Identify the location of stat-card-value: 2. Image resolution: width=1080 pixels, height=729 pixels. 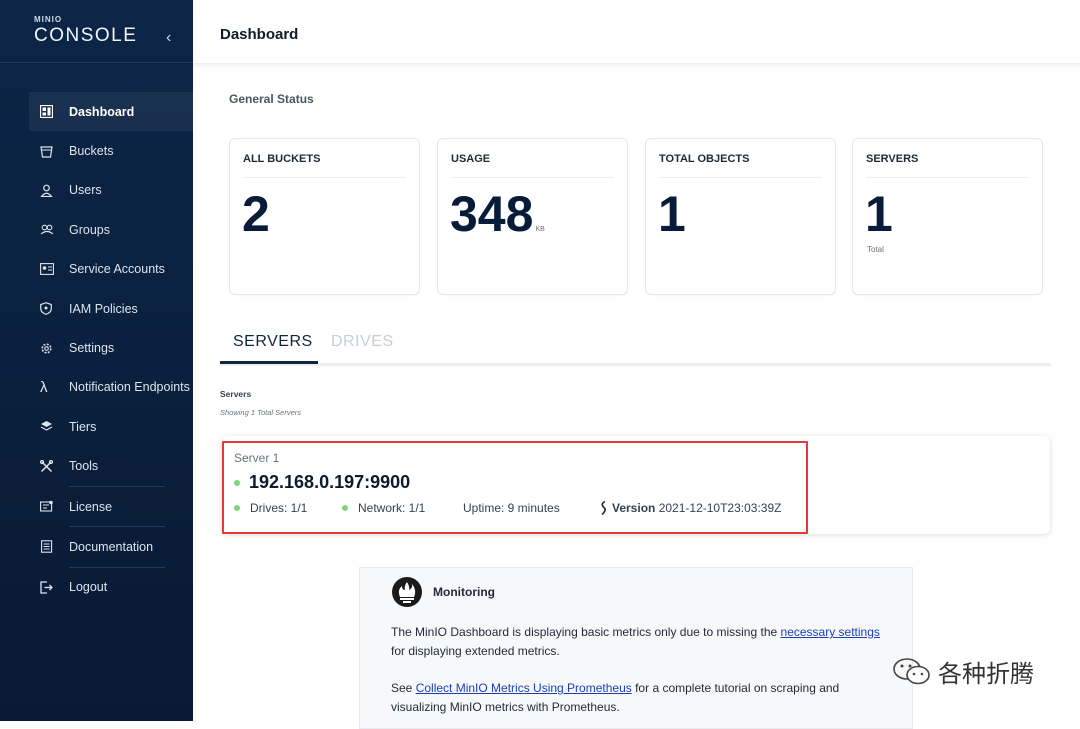
(256, 214).